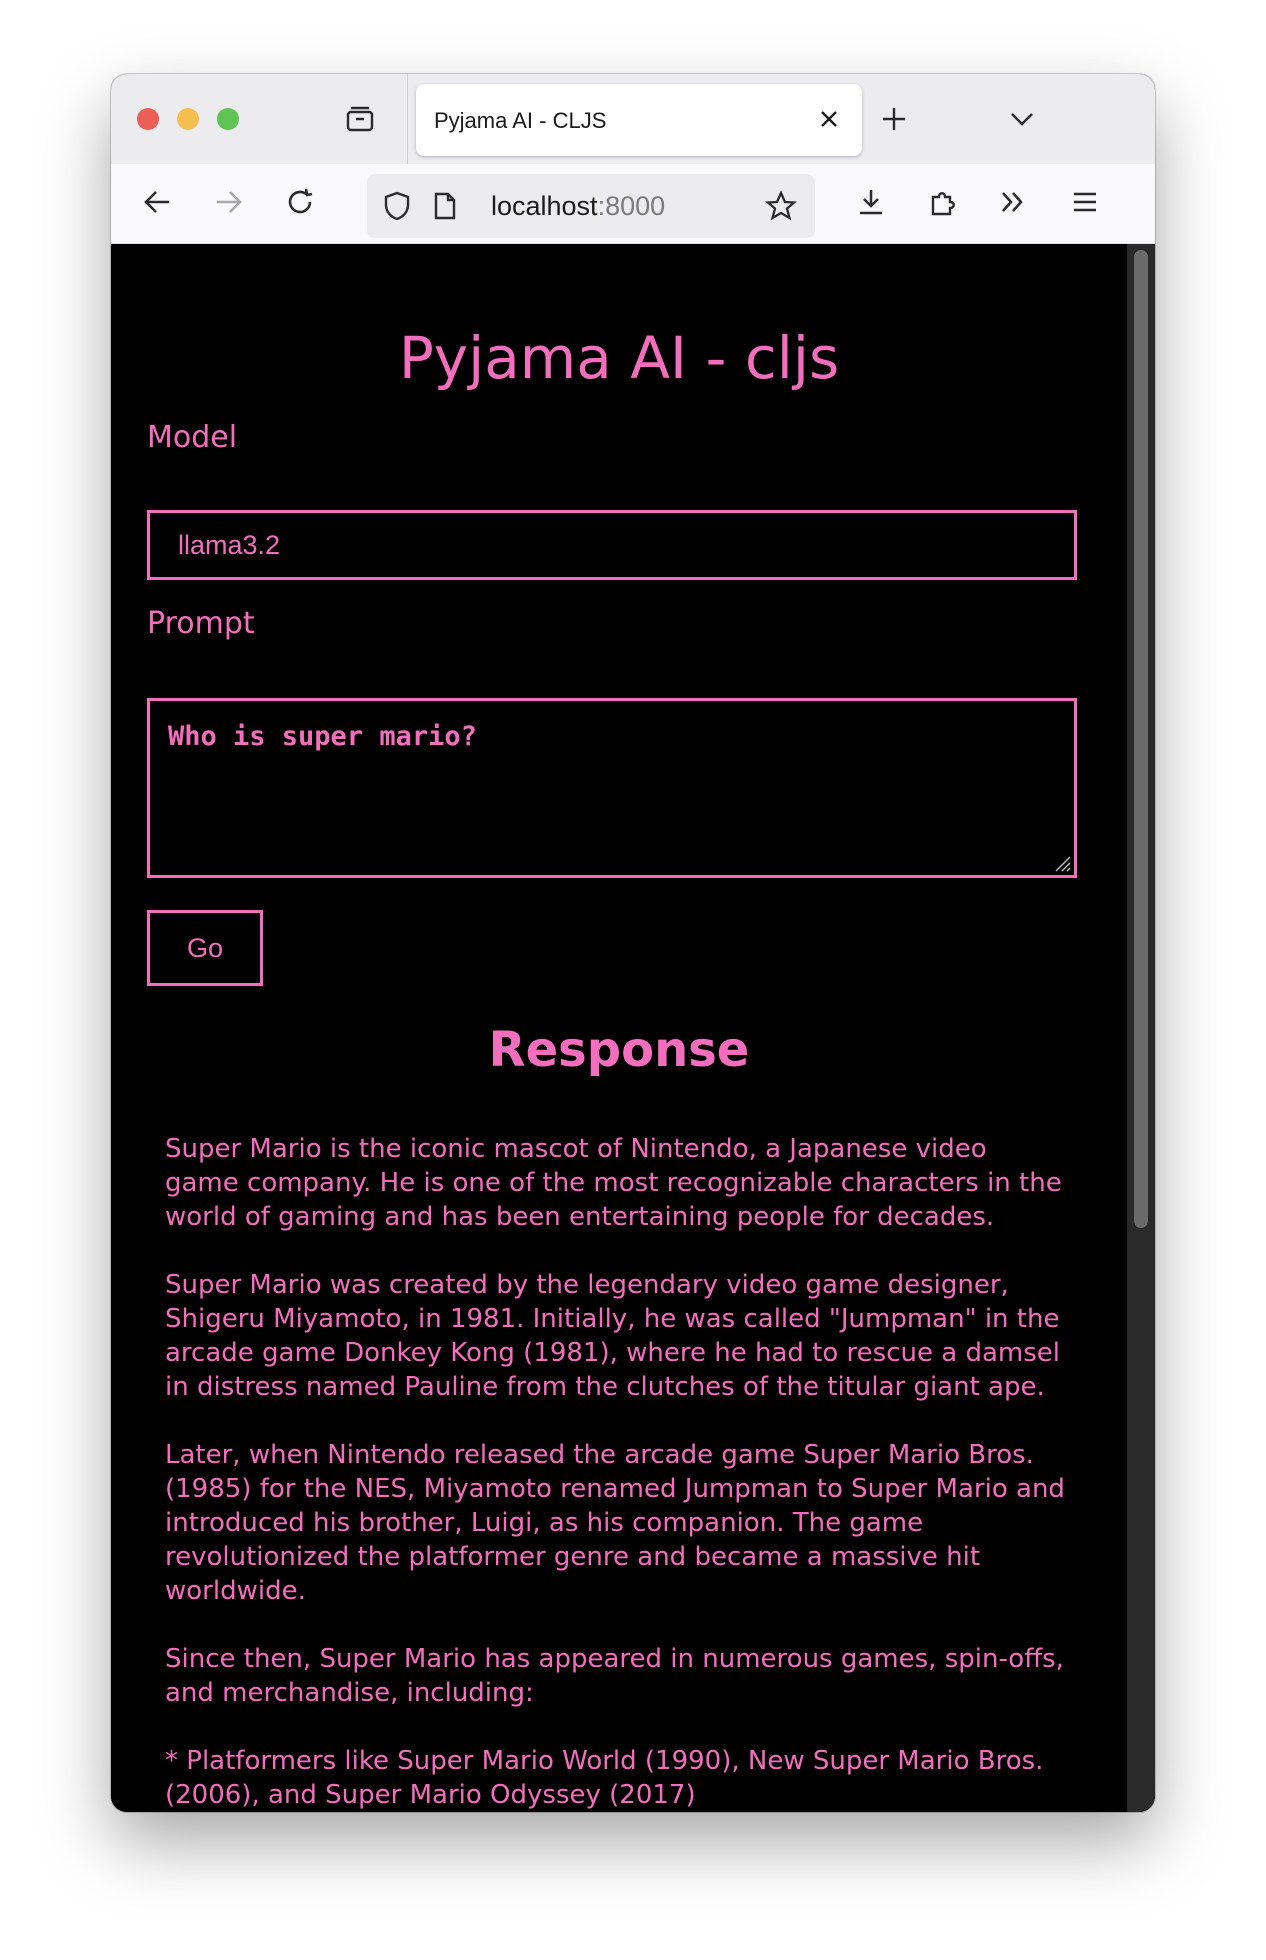 This screenshot has width=1266, height=1960. I want to click on scrollbar-thumb, so click(1141, 739).